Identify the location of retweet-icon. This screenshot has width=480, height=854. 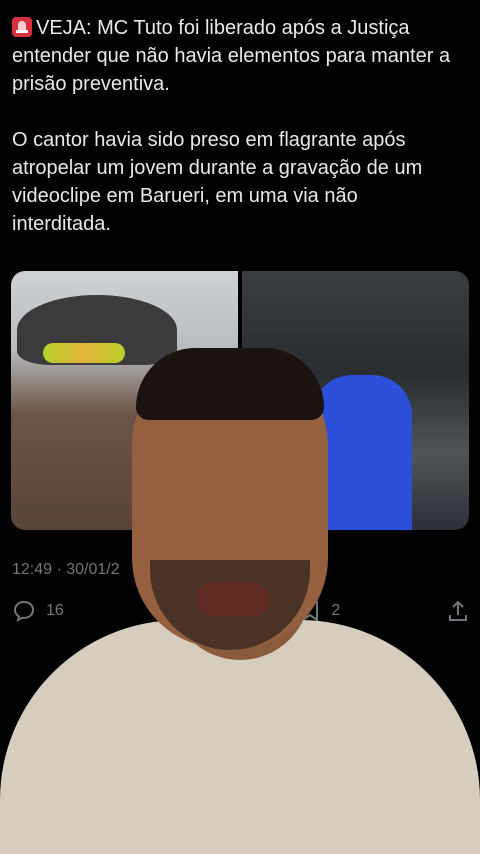
(181, 611).